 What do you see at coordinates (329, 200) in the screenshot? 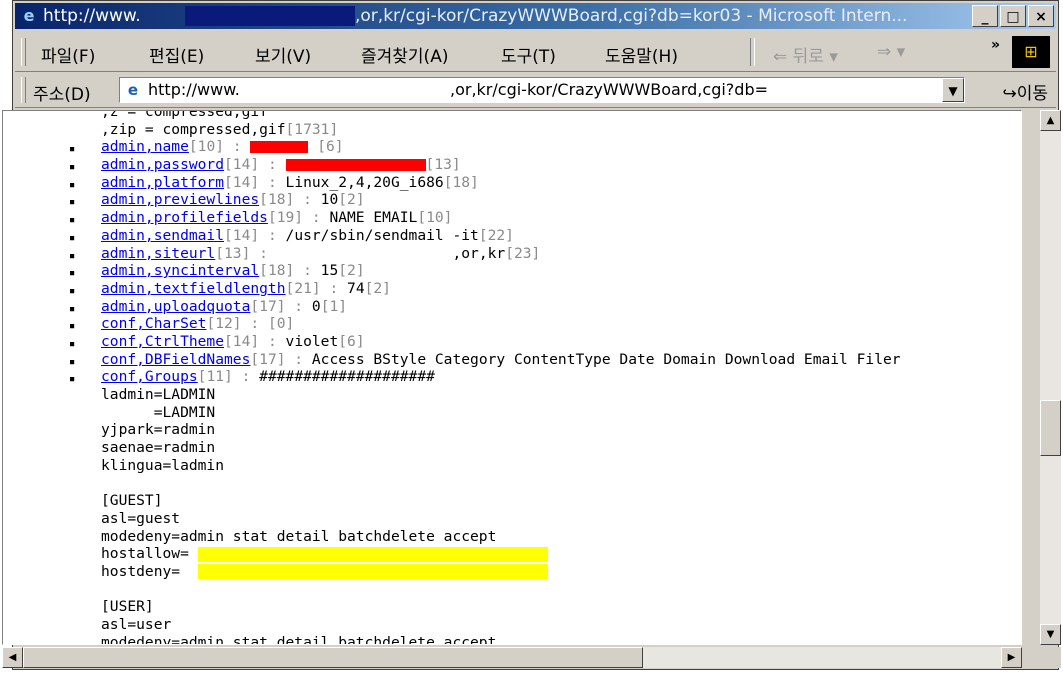
I see `entry-value: 10` at bounding box center [329, 200].